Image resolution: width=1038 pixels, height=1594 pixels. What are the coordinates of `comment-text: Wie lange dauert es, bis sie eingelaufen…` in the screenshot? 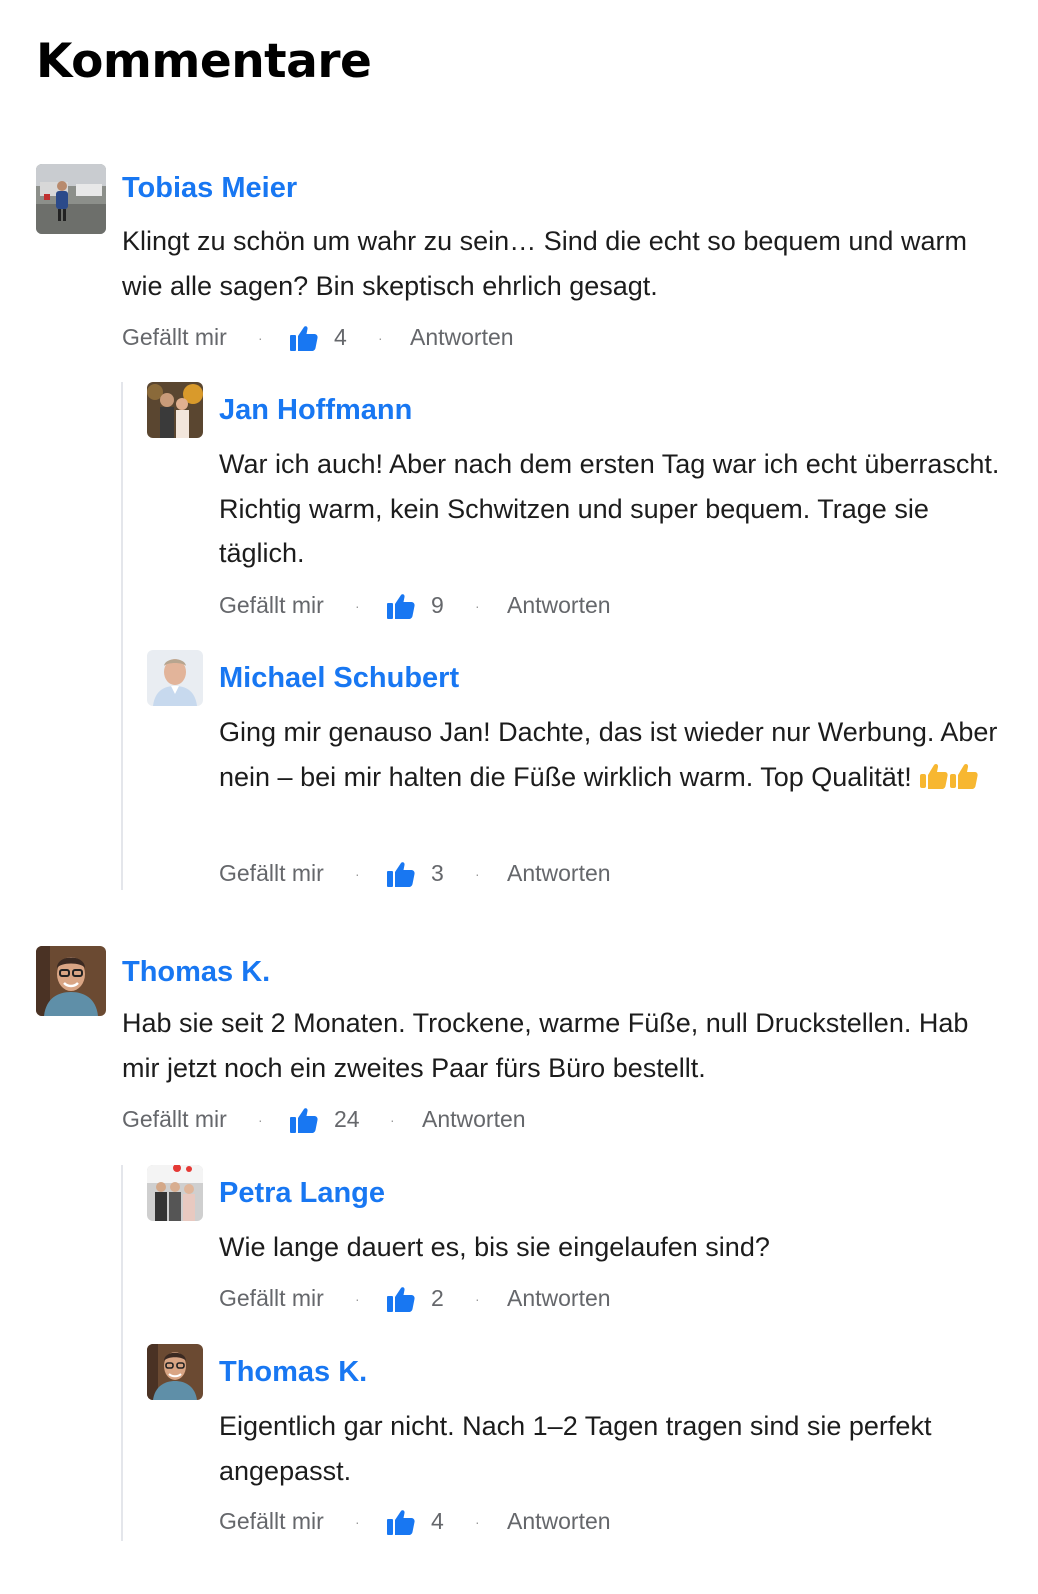 It's located at (494, 1247).